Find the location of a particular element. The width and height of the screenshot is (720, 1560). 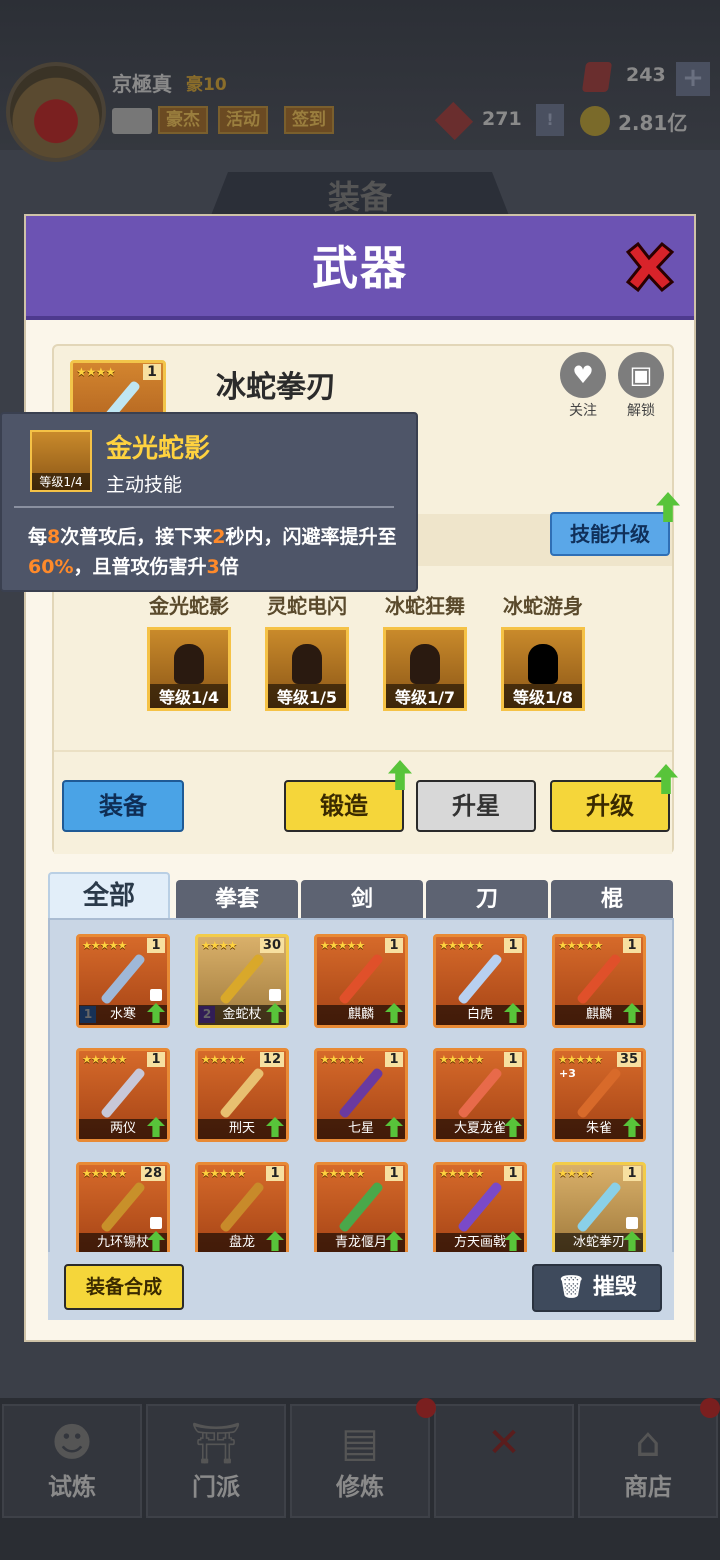

skill-level: 等级1/8 is located at coordinates (543, 696).